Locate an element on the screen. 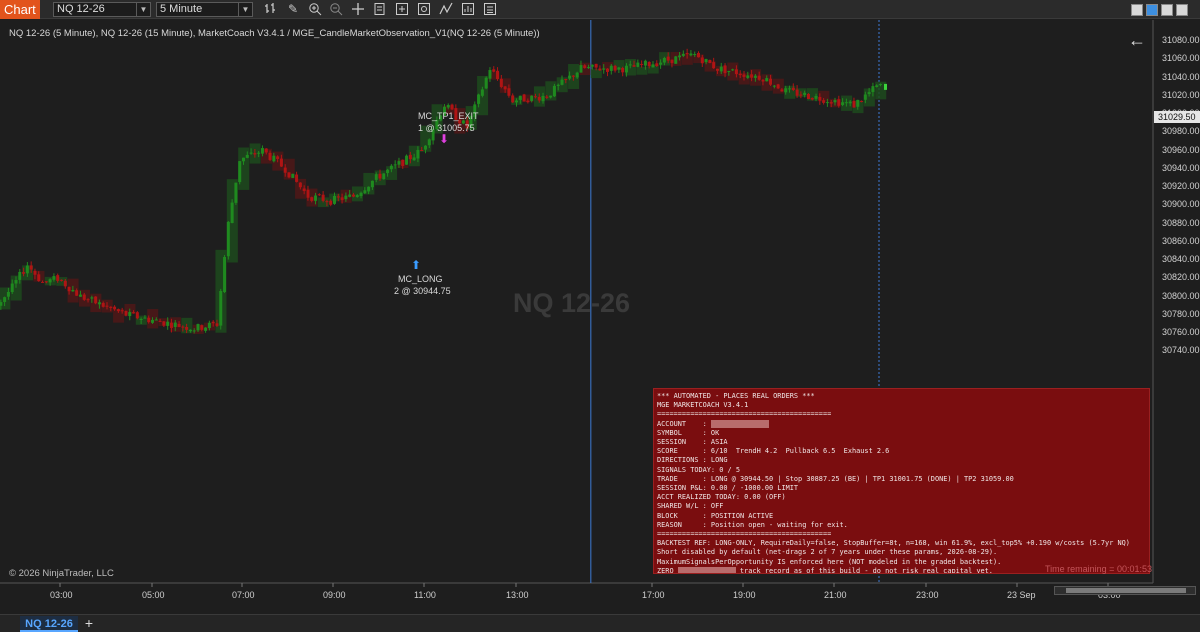  properties-icon is located at coordinates (402, 9).